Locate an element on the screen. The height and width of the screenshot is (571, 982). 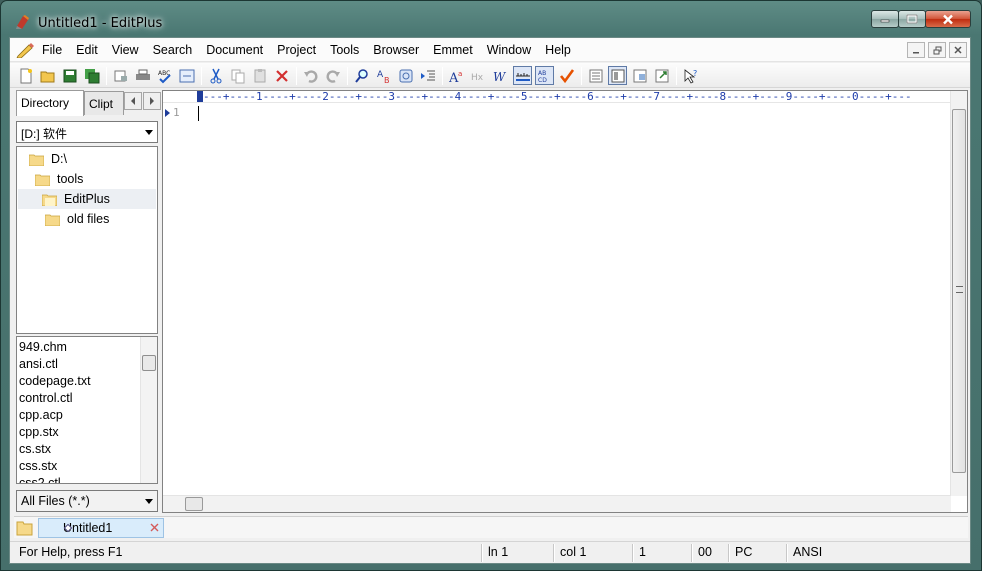
menu-document: Document is located at coordinates (234, 50).